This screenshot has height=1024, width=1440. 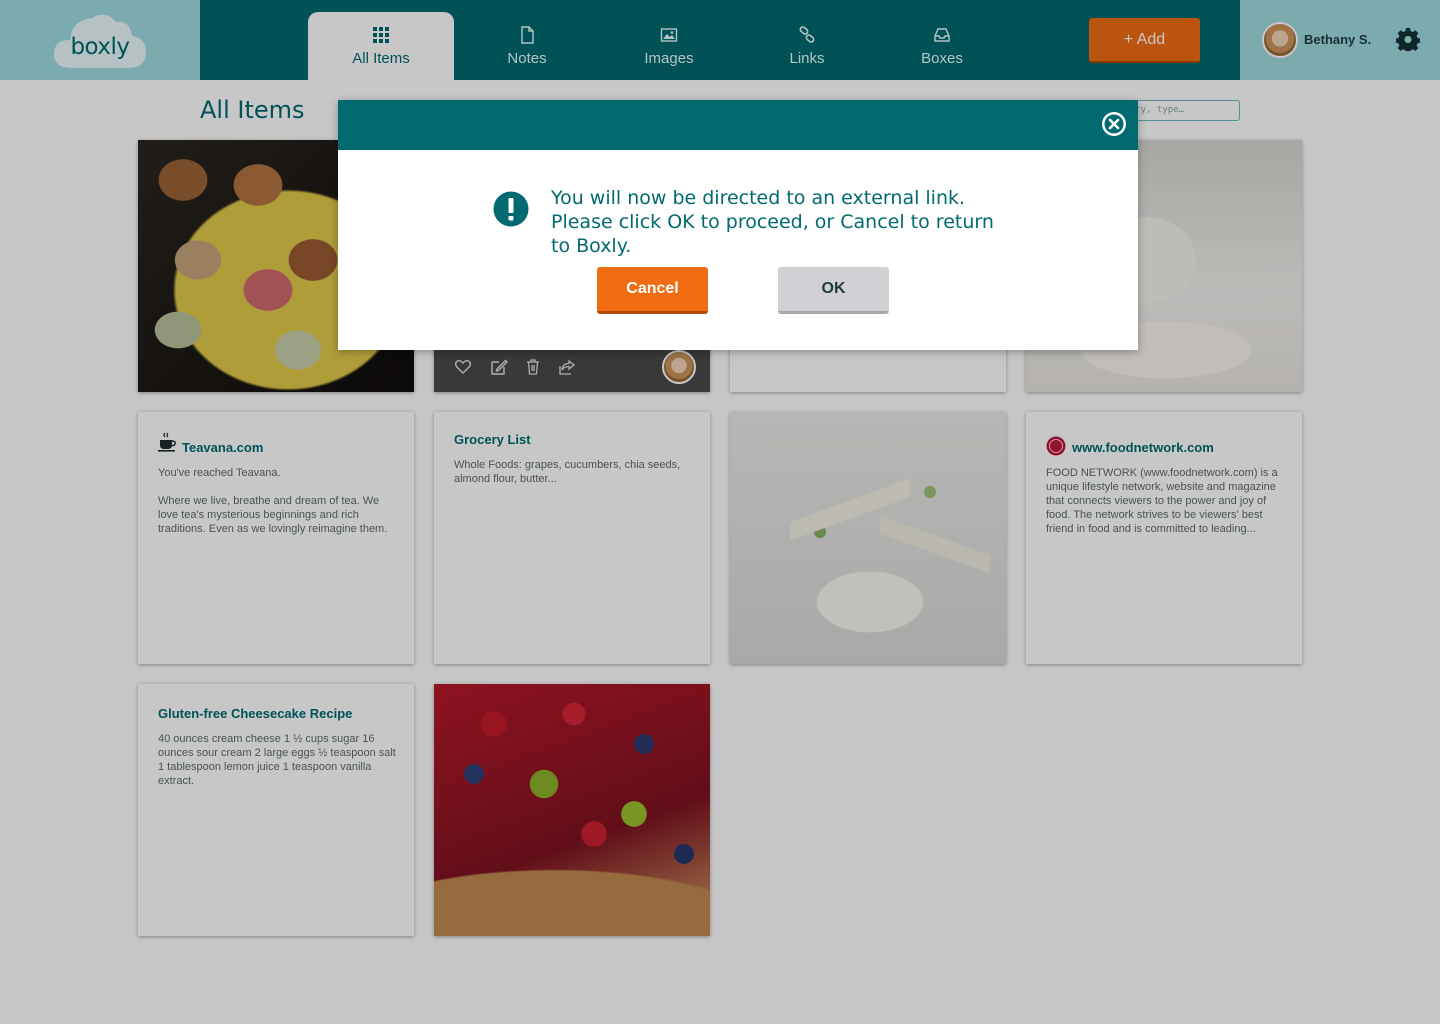 What do you see at coordinates (738, 125) in the screenshot?
I see `dialog-header` at bounding box center [738, 125].